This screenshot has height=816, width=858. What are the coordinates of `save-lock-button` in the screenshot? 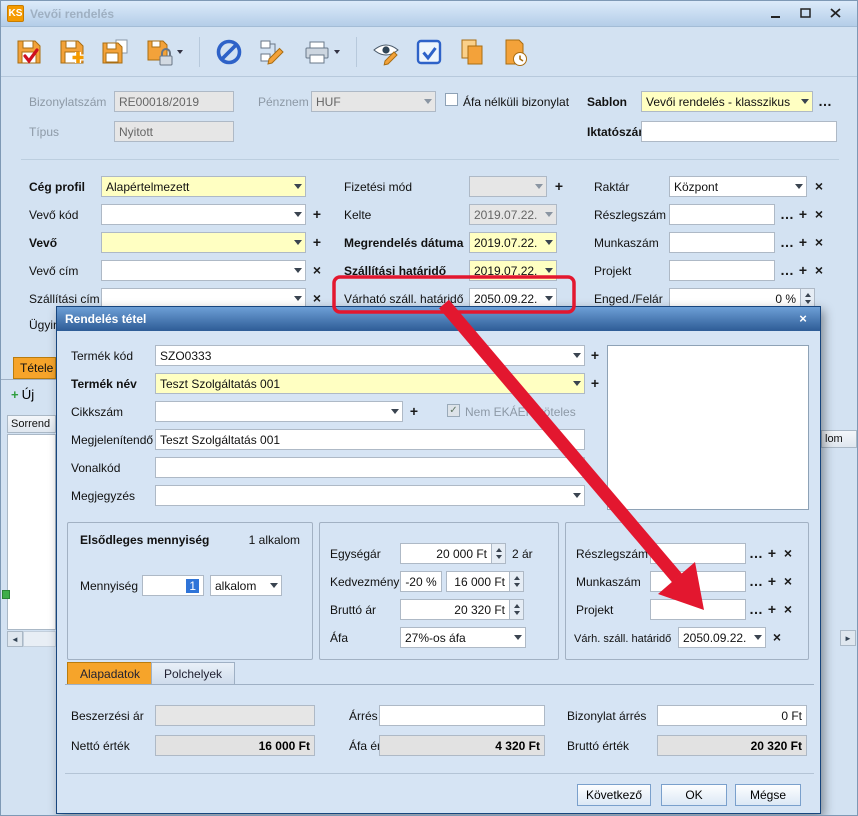 It's located at (164, 52).